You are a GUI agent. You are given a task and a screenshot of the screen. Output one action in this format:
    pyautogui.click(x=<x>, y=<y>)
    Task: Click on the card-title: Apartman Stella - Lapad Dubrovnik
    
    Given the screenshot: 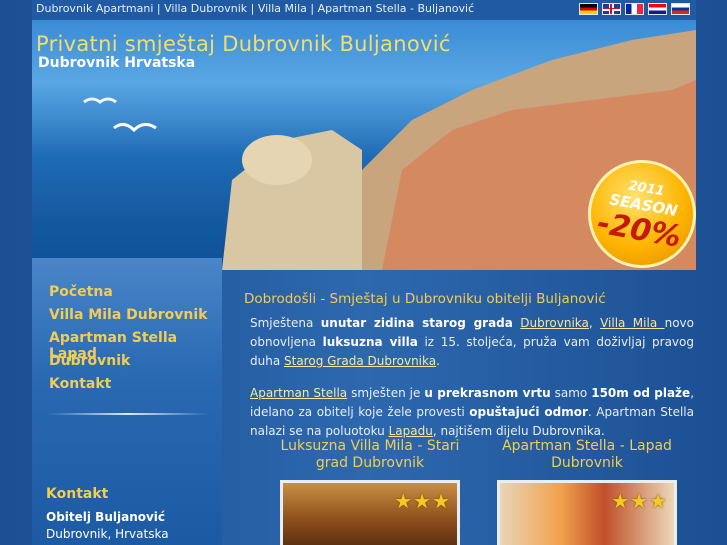 What is the action you would take?
    pyautogui.click(x=587, y=455)
    